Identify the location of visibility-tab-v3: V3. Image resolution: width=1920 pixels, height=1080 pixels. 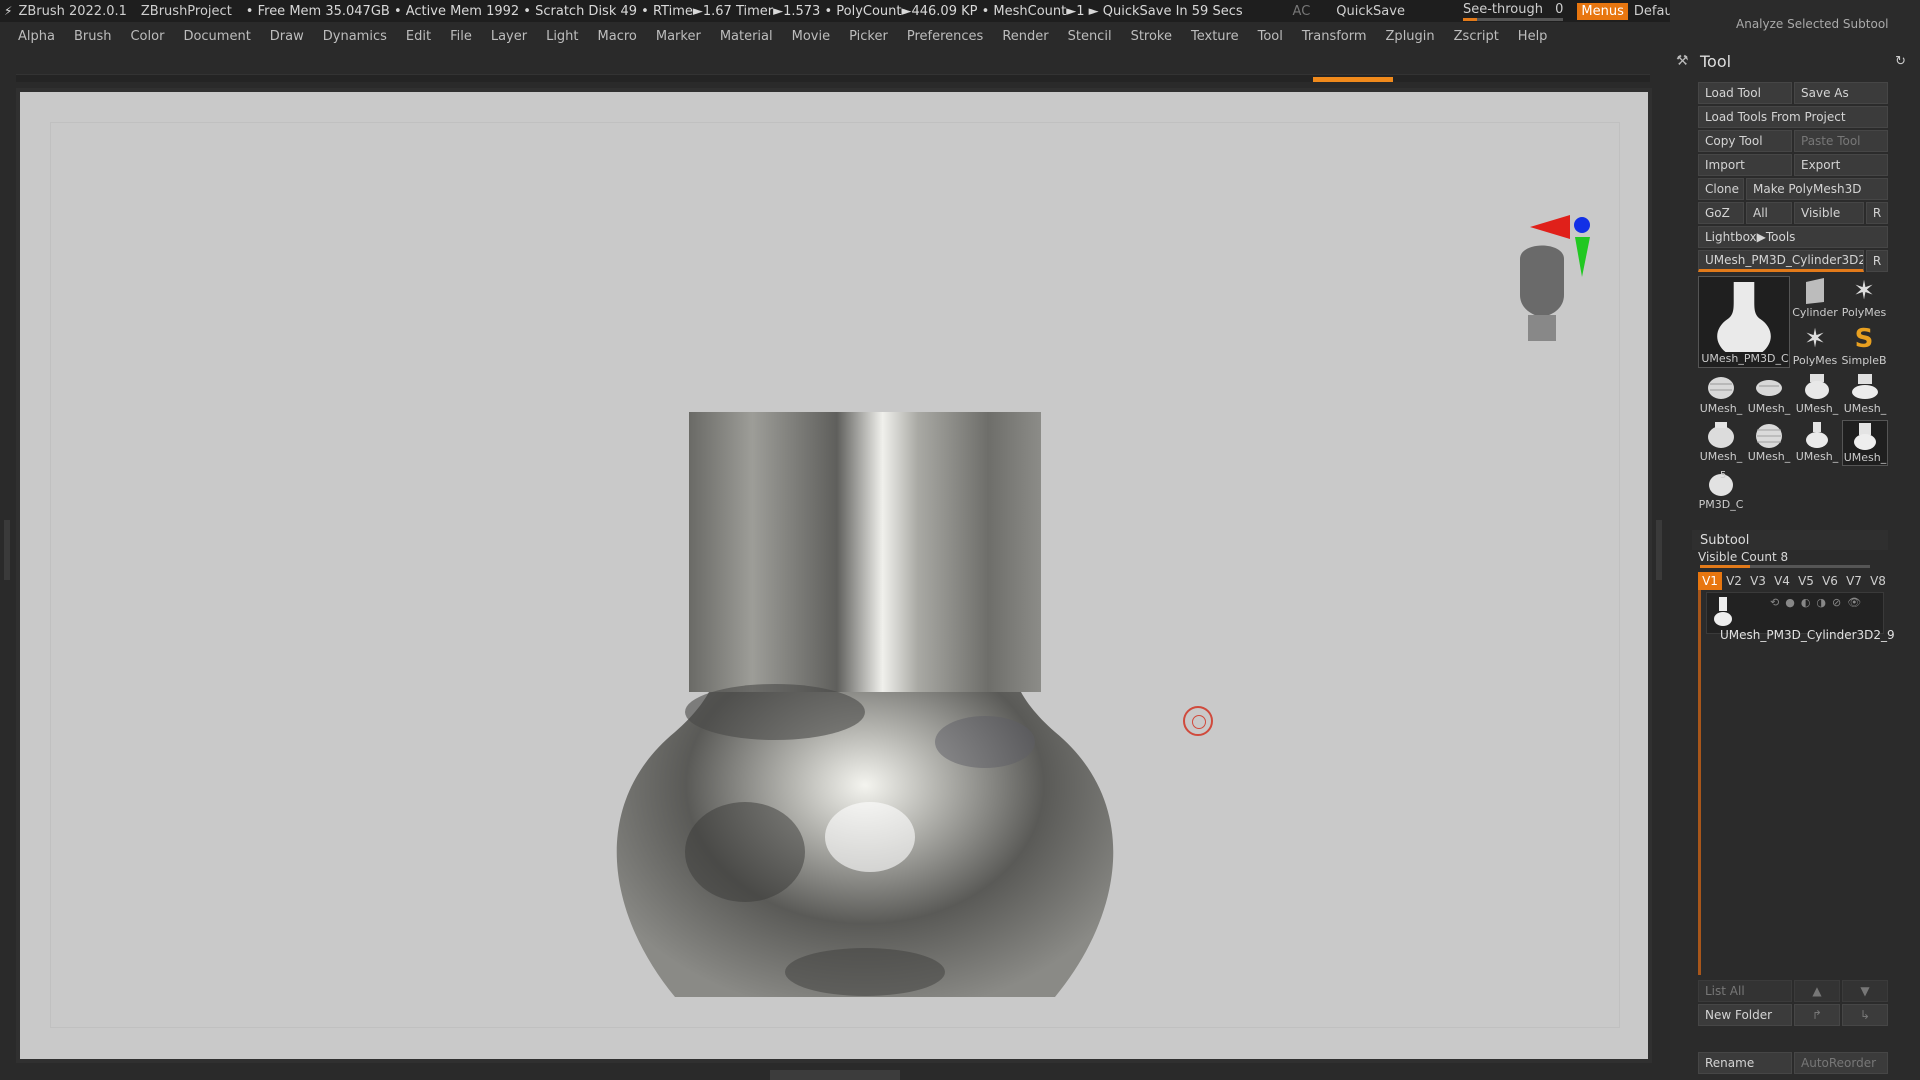
(1758, 581).